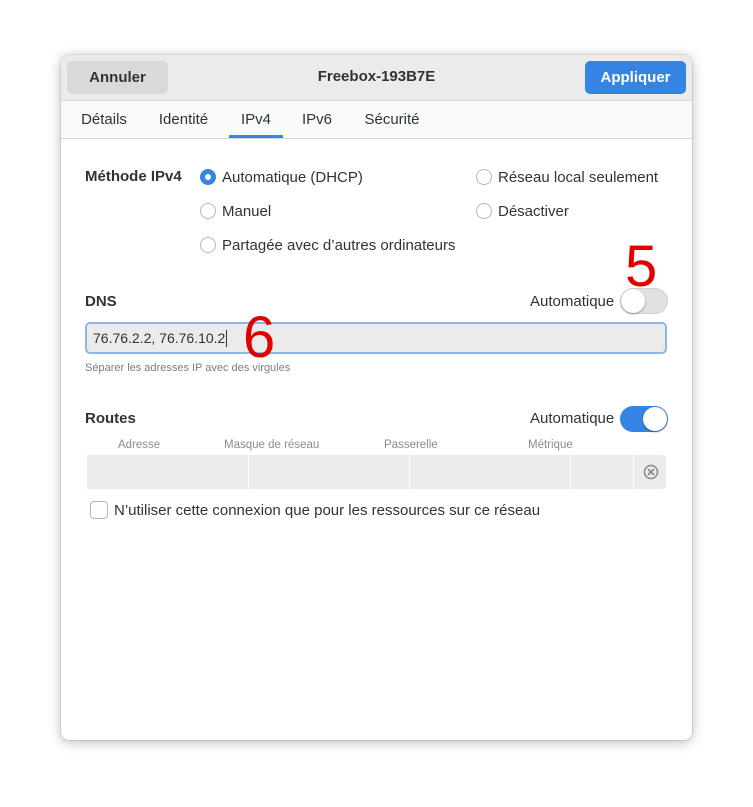 This screenshot has width=753, height=807. I want to click on tab-details: Détails, so click(104, 119).